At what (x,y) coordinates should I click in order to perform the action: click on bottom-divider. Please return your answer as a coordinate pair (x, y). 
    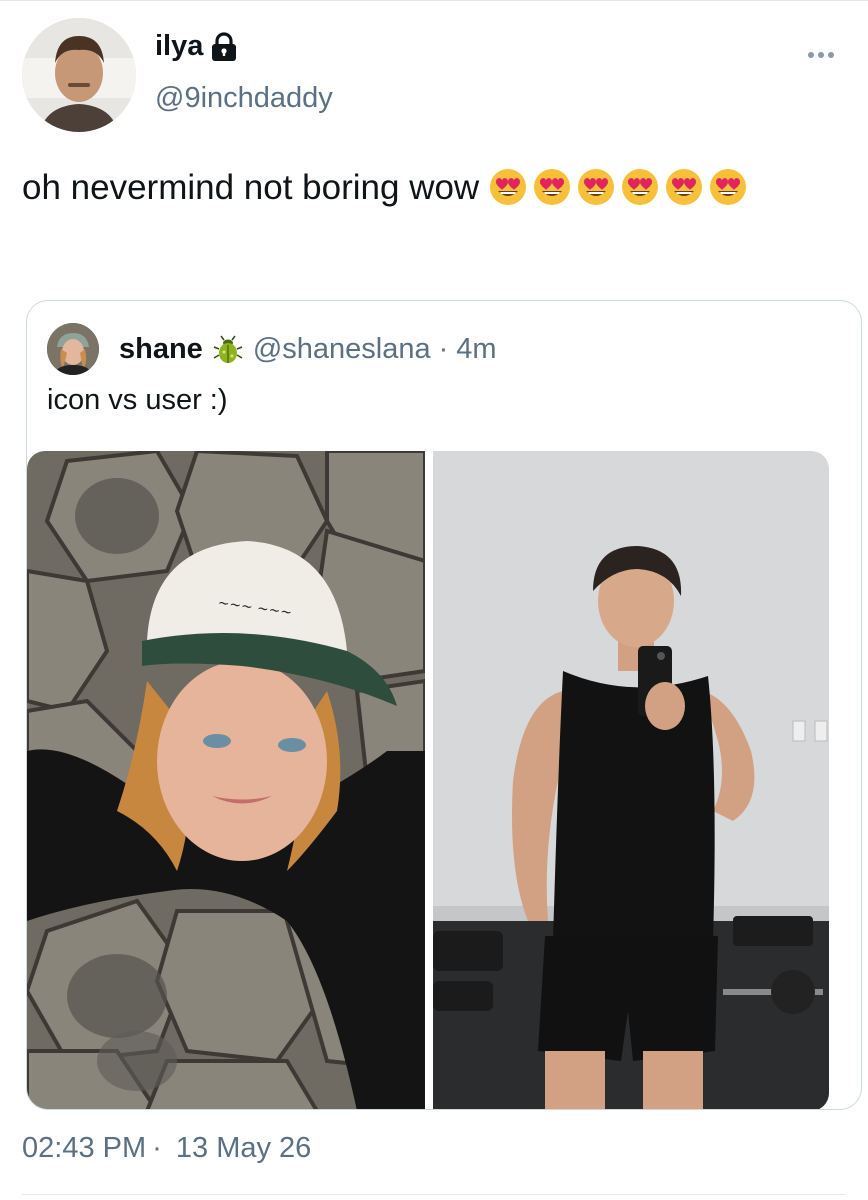
    Looking at the image, I should click on (434, 1194).